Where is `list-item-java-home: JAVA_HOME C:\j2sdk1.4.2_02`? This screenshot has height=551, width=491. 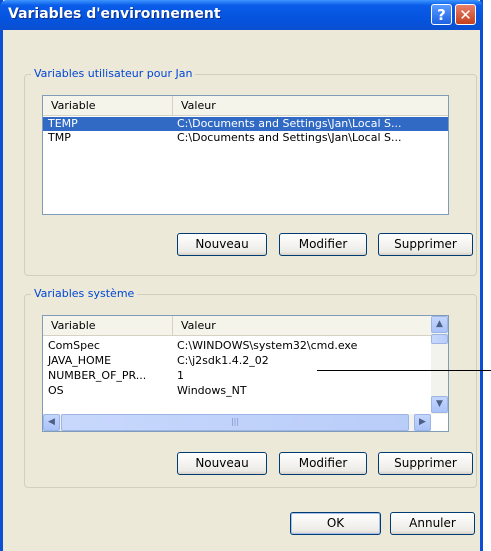 list-item-java-home: JAVA_HOME C:\j2sdk1.4.2_02 is located at coordinates (237, 361).